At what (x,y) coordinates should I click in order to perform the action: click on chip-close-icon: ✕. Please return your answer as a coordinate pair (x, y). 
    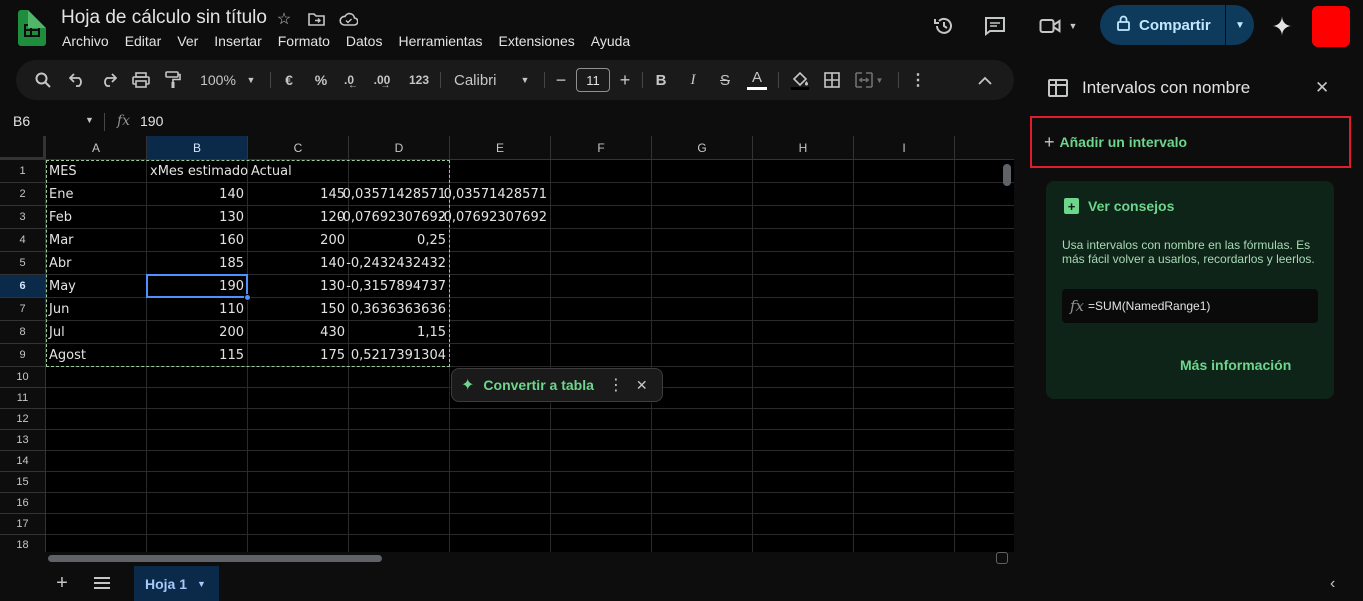
    Looking at the image, I should click on (642, 385).